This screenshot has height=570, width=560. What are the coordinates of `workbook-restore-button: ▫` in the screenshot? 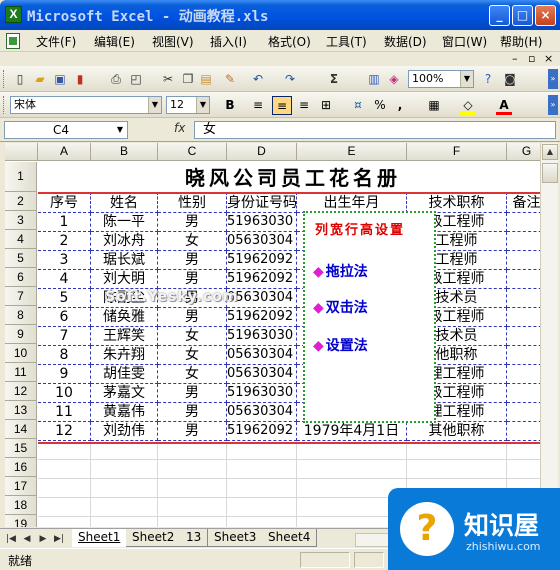 It's located at (531, 58).